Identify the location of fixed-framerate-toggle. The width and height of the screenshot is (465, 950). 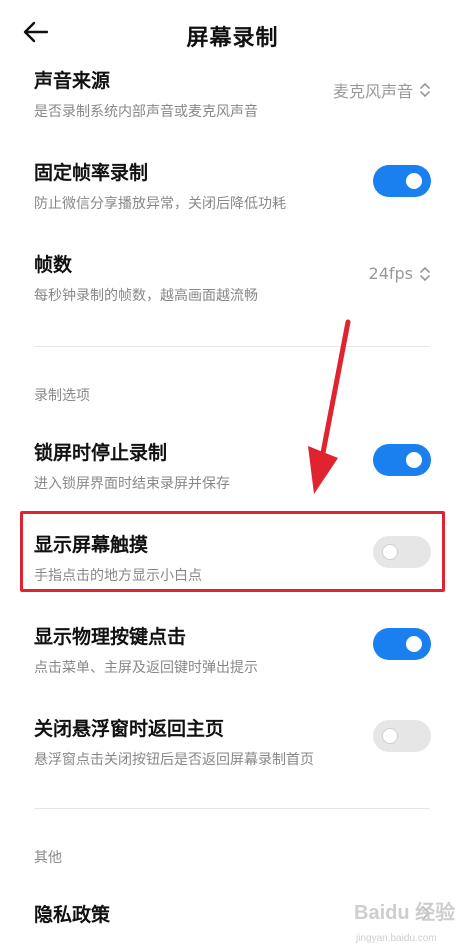
(402, 181).